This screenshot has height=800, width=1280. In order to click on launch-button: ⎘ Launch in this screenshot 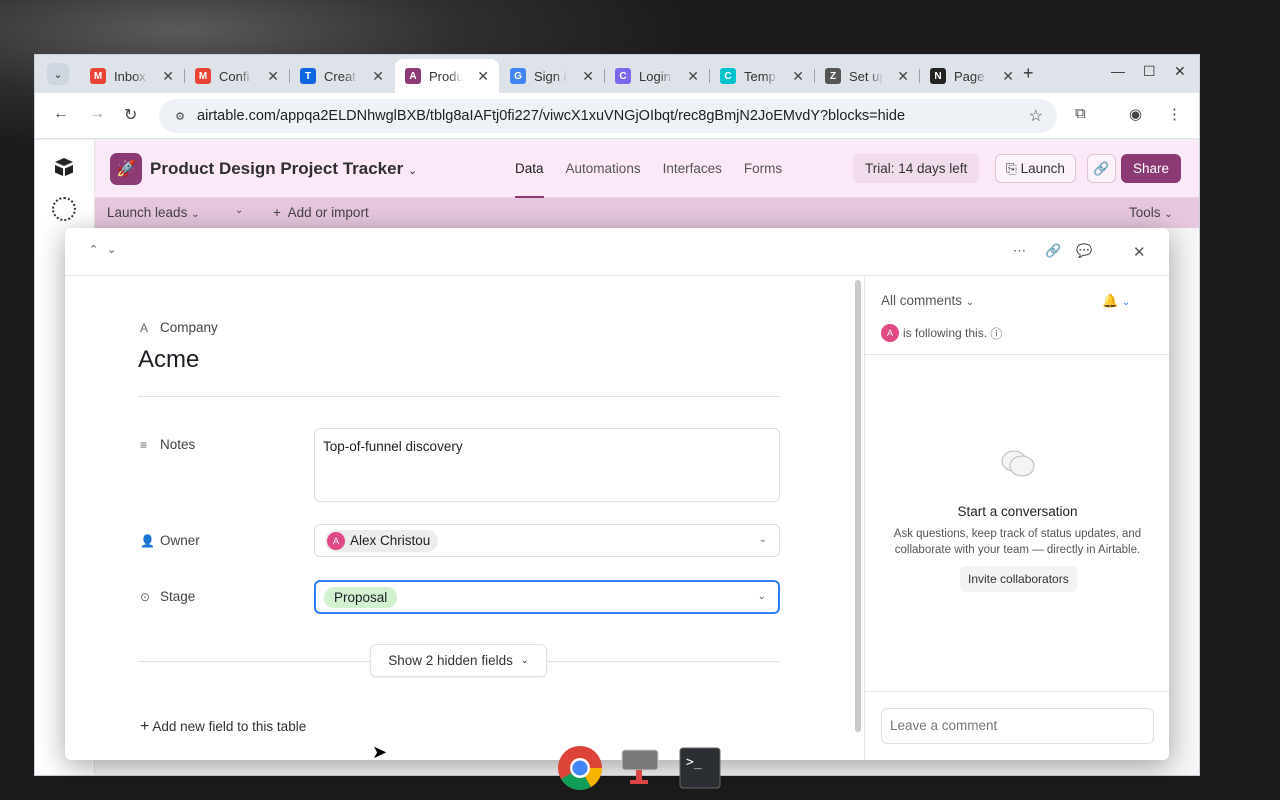, I will do `click(1035, 168)`.